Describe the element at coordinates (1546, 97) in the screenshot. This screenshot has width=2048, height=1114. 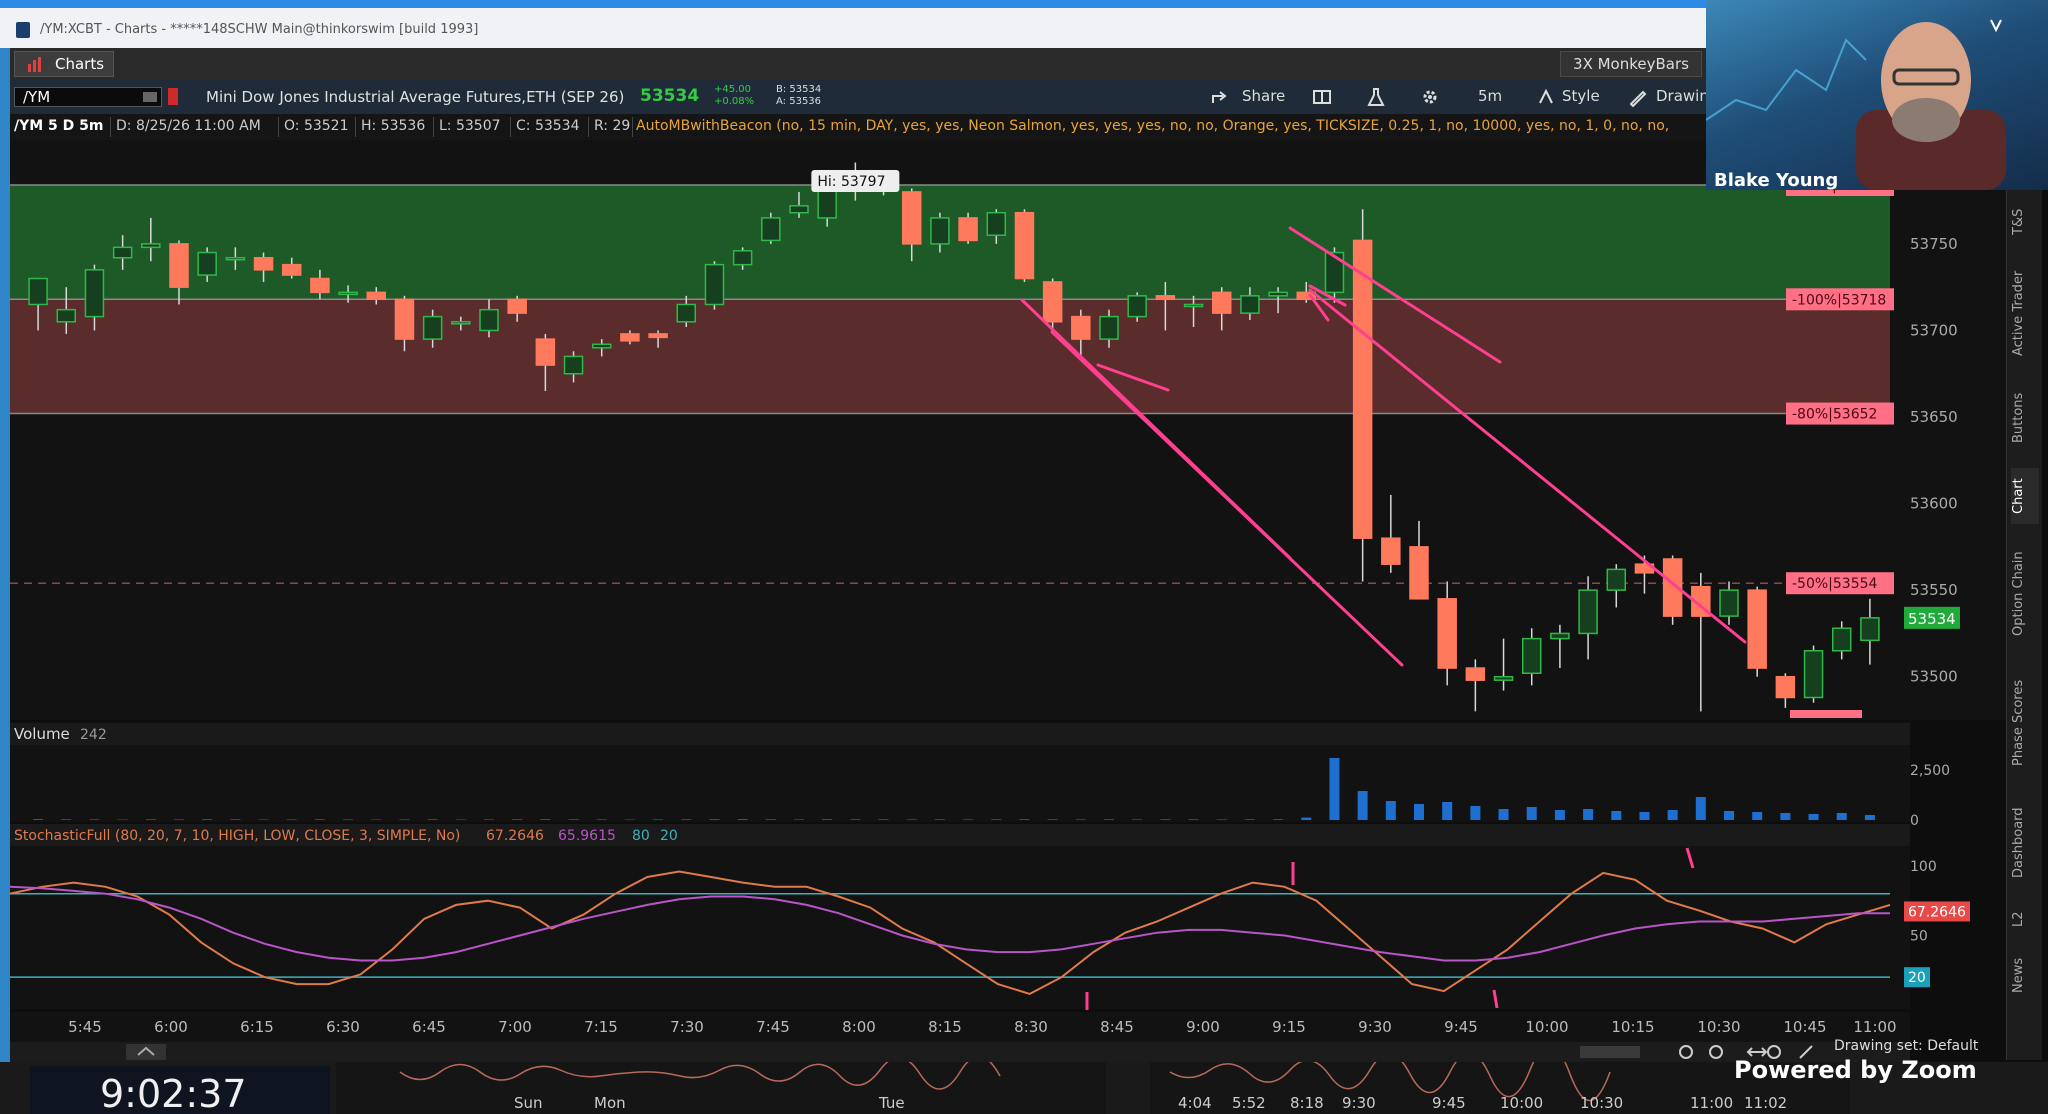
I see `style-icon` at that location.